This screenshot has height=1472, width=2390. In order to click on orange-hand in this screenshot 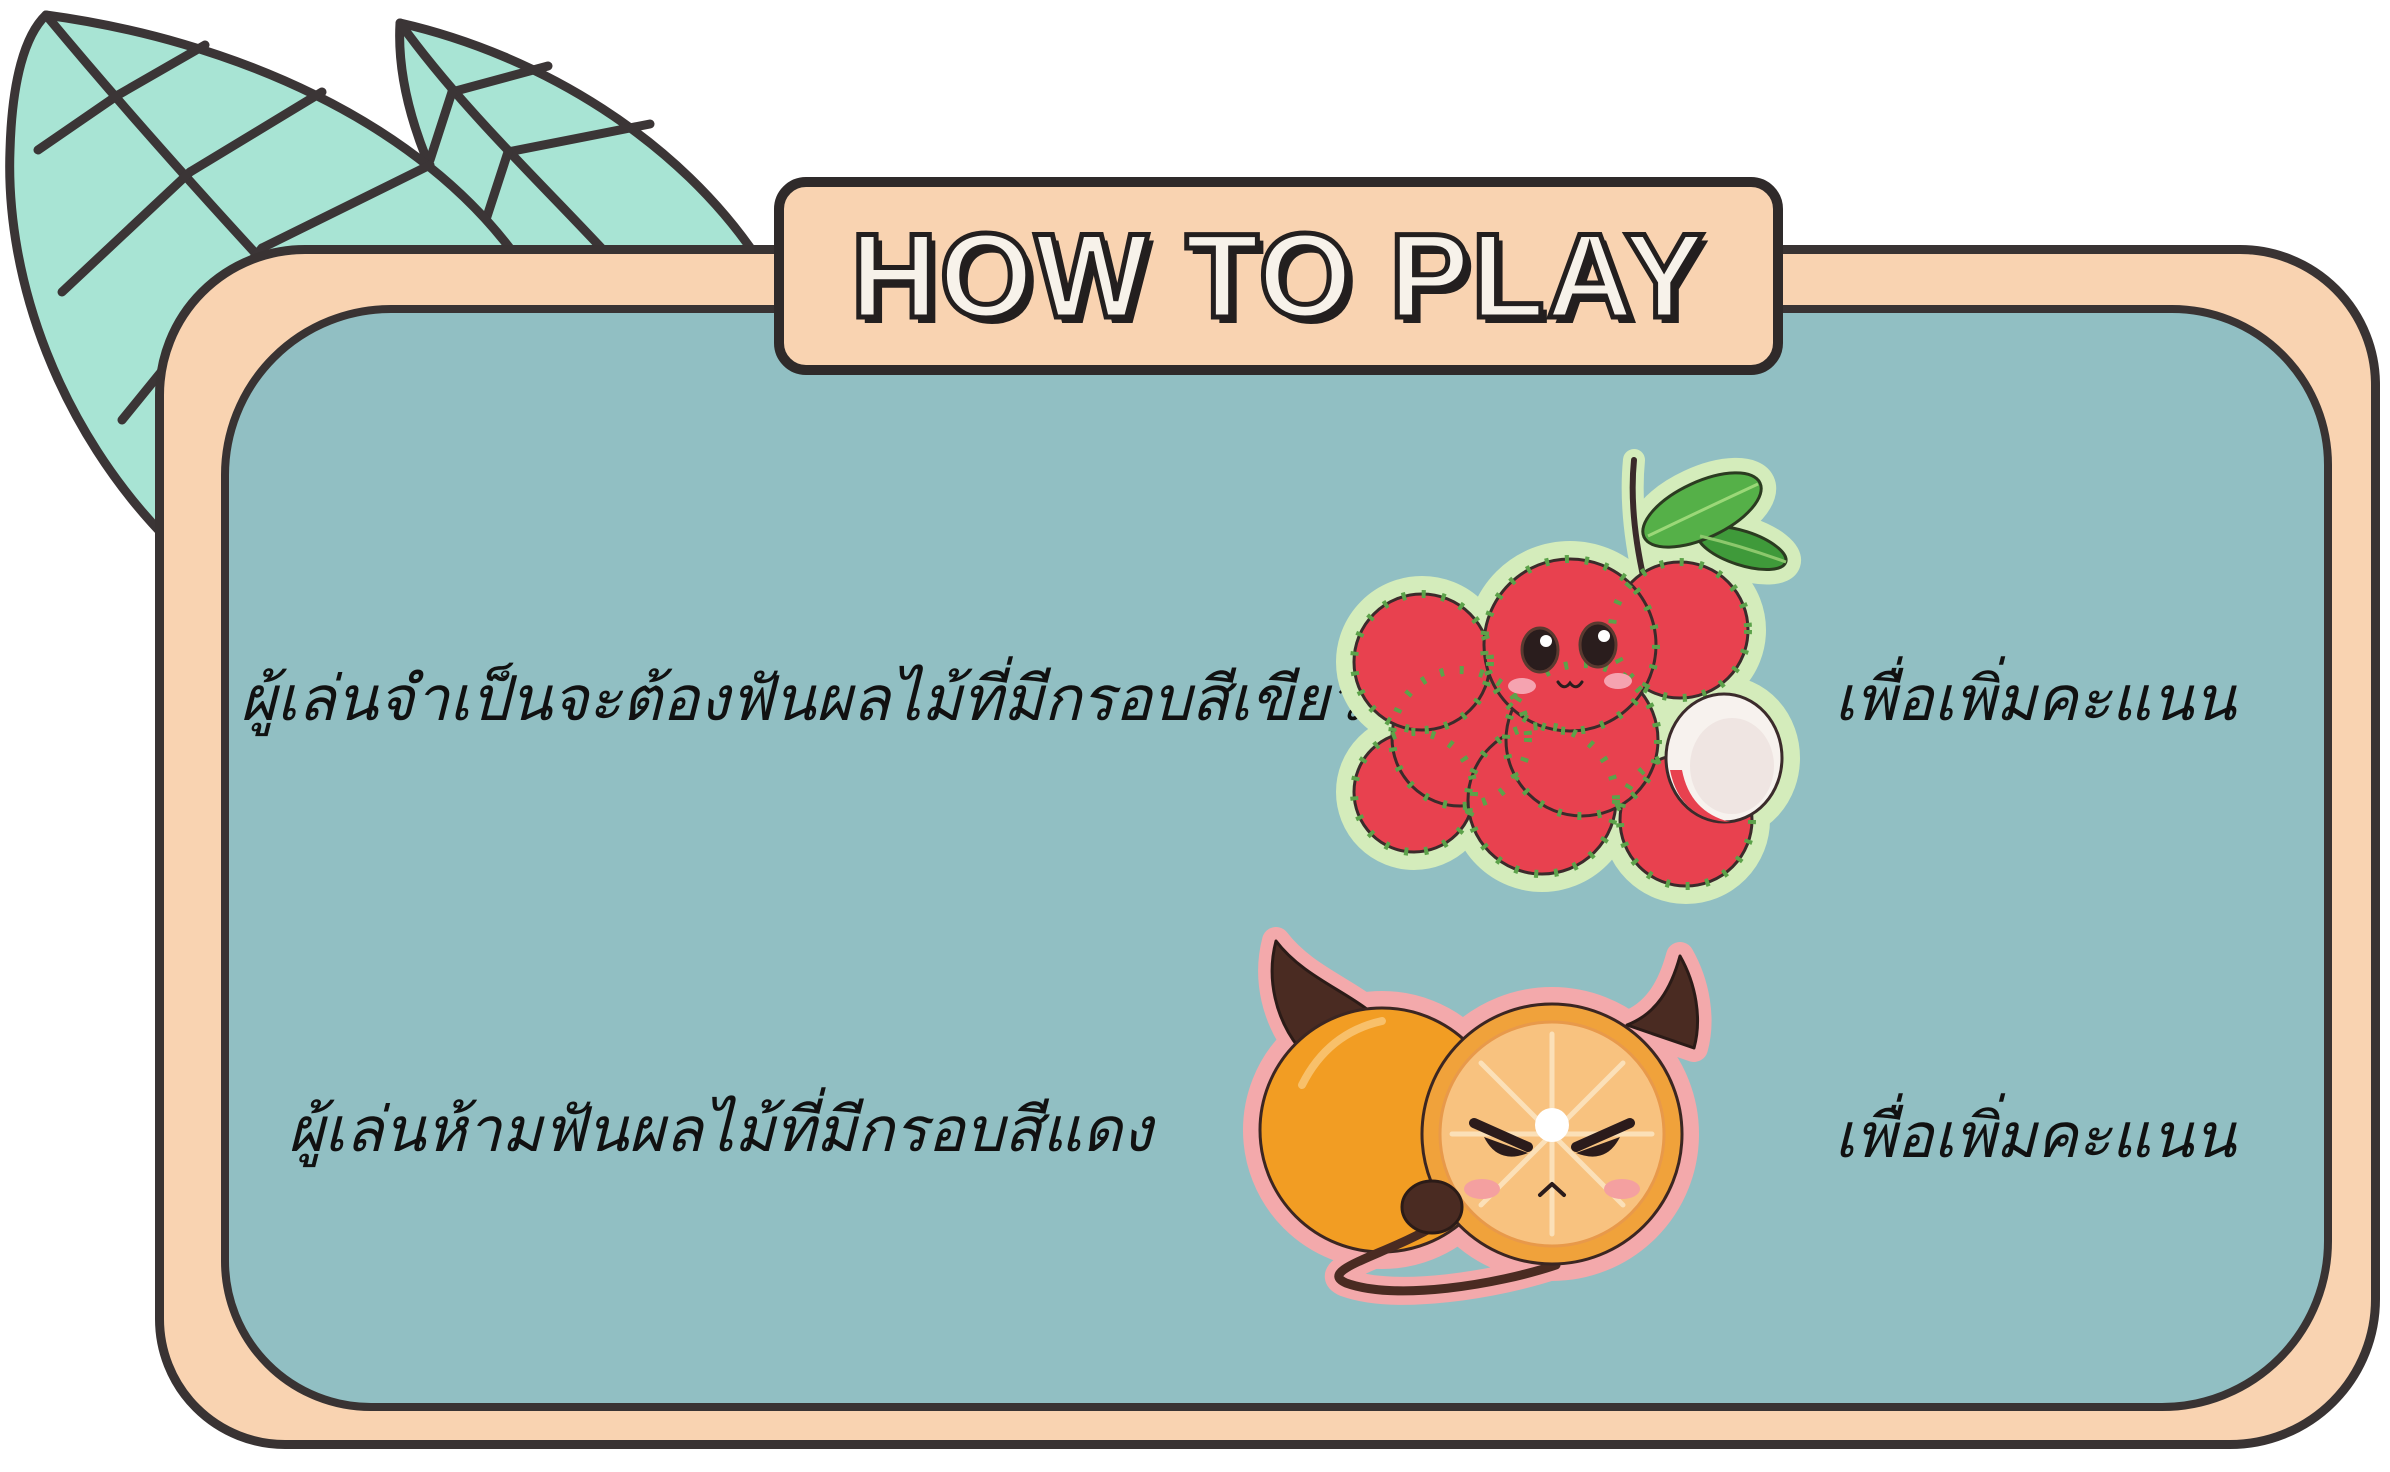, I will do `click(1432, 1207)`.